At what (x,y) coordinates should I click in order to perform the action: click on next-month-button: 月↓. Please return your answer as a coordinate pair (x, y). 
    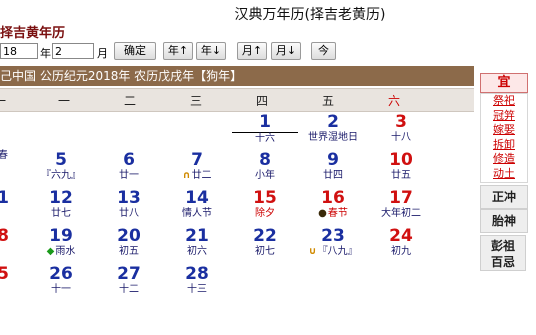
    Looking at the image, I should click on (286, 51).